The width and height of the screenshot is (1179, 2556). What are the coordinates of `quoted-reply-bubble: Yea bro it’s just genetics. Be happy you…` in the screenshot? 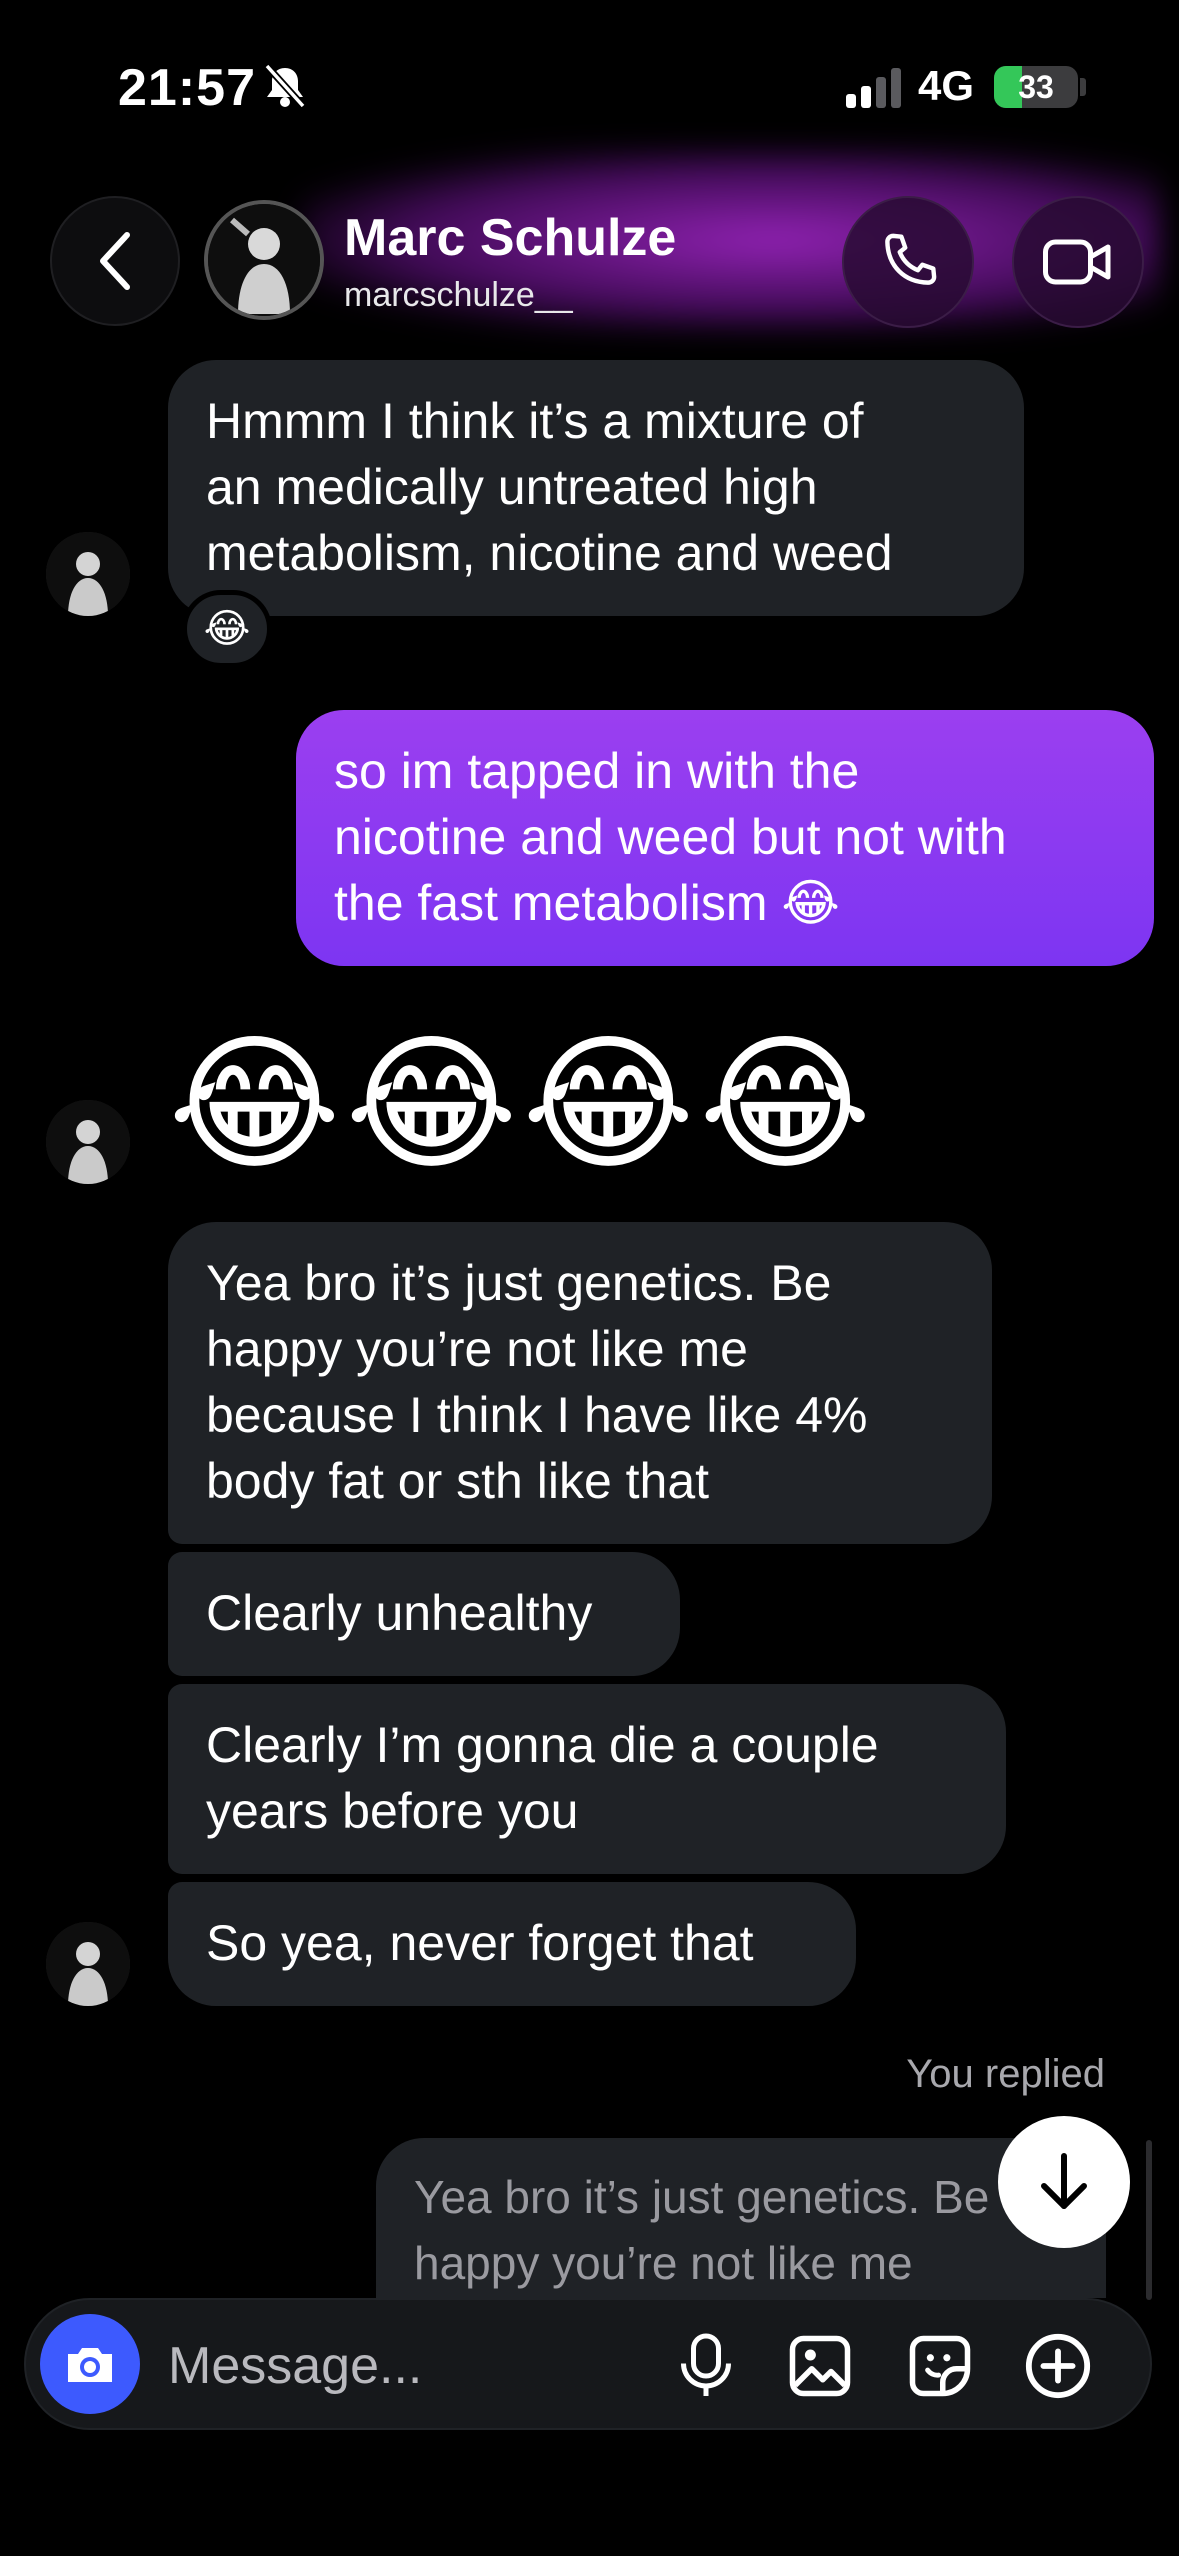 It's located at (741, 2218).